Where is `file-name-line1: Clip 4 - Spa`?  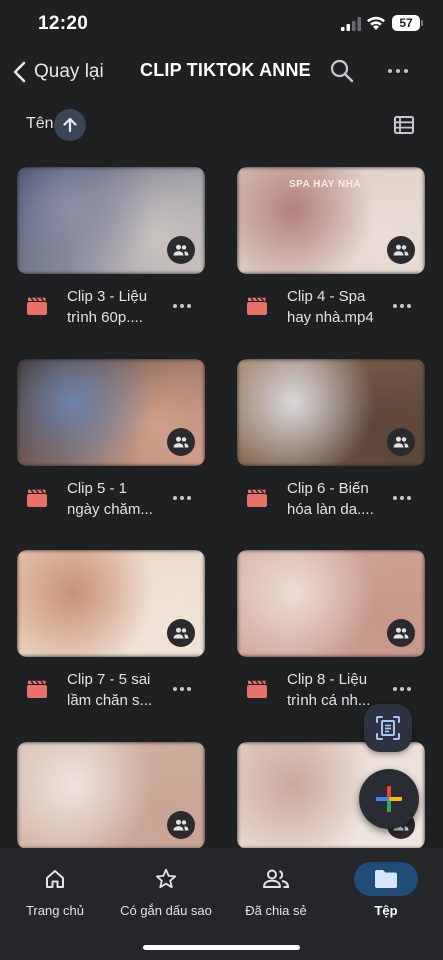
file-name-line1: Clip 4 - Spa is located at coordinates (326, 296).